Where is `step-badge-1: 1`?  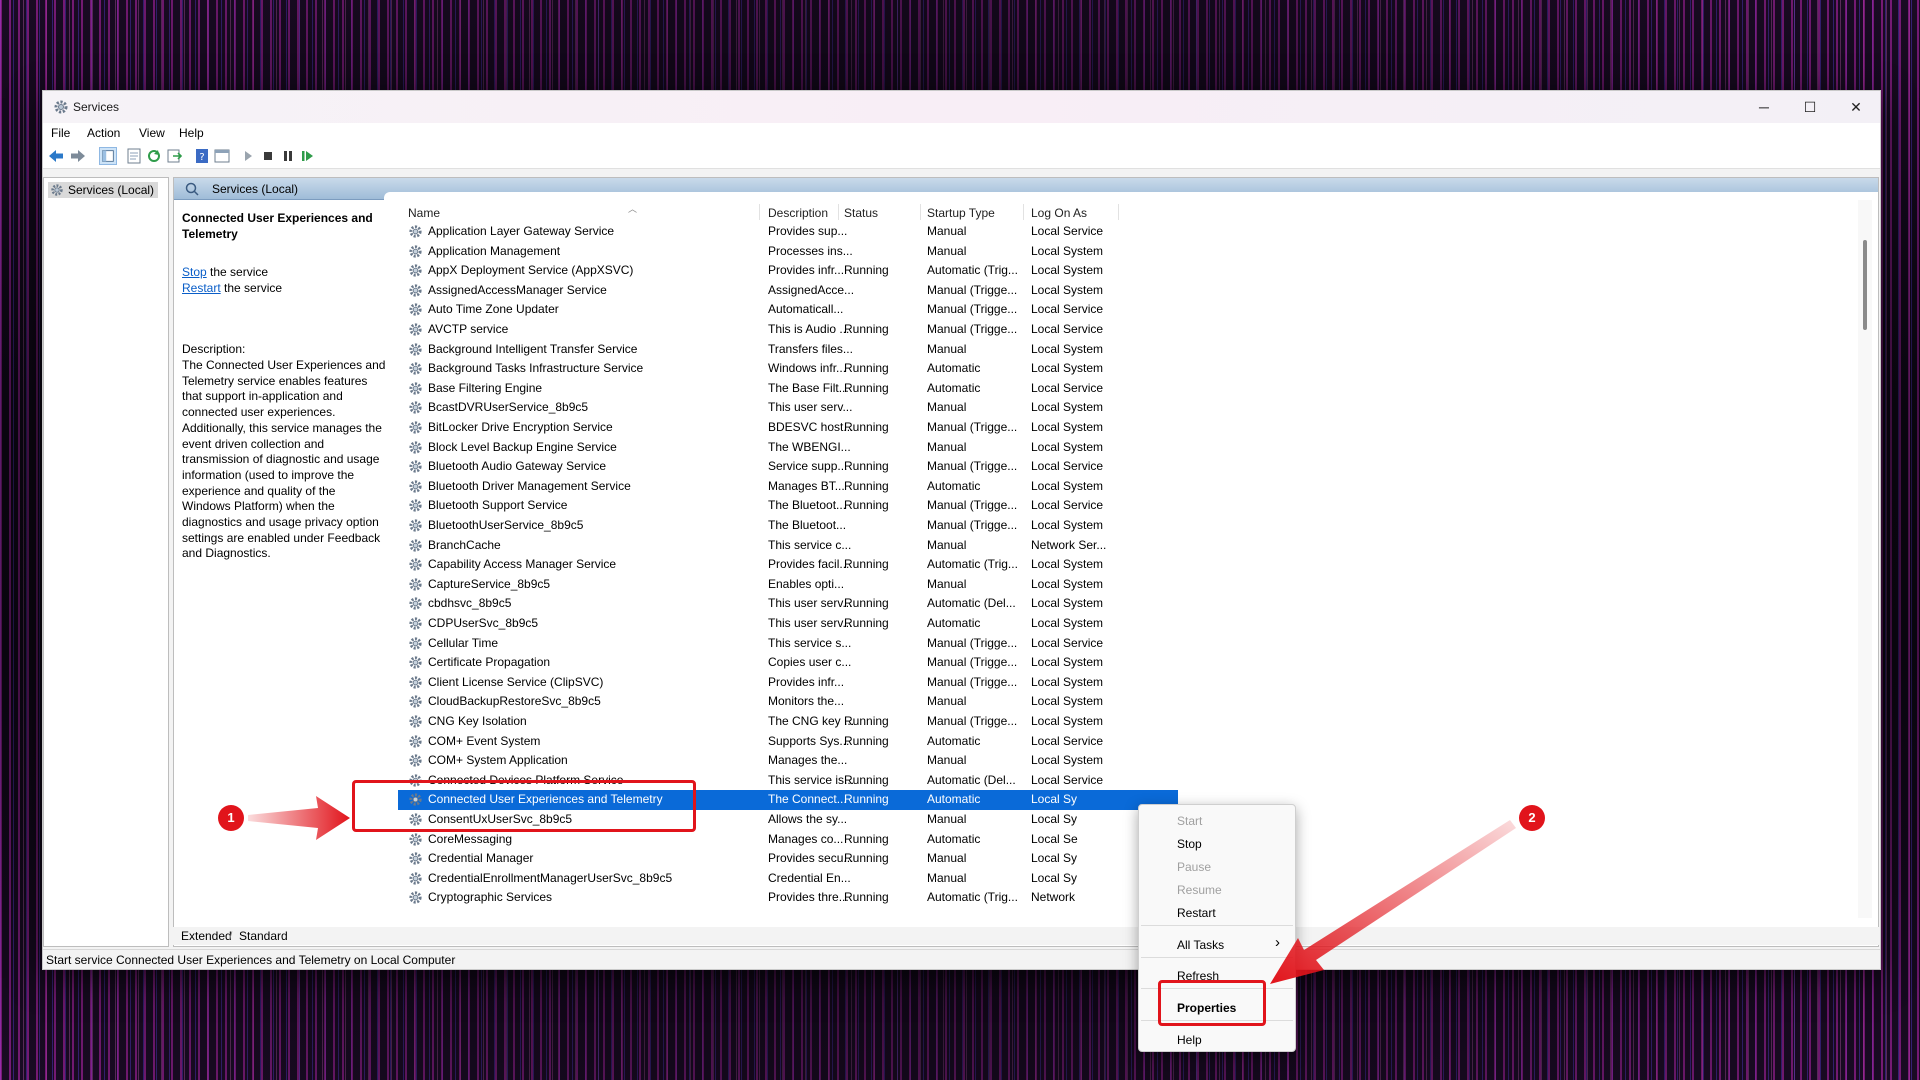
step-badge-1: 1 is located at coordinates (231, 818).